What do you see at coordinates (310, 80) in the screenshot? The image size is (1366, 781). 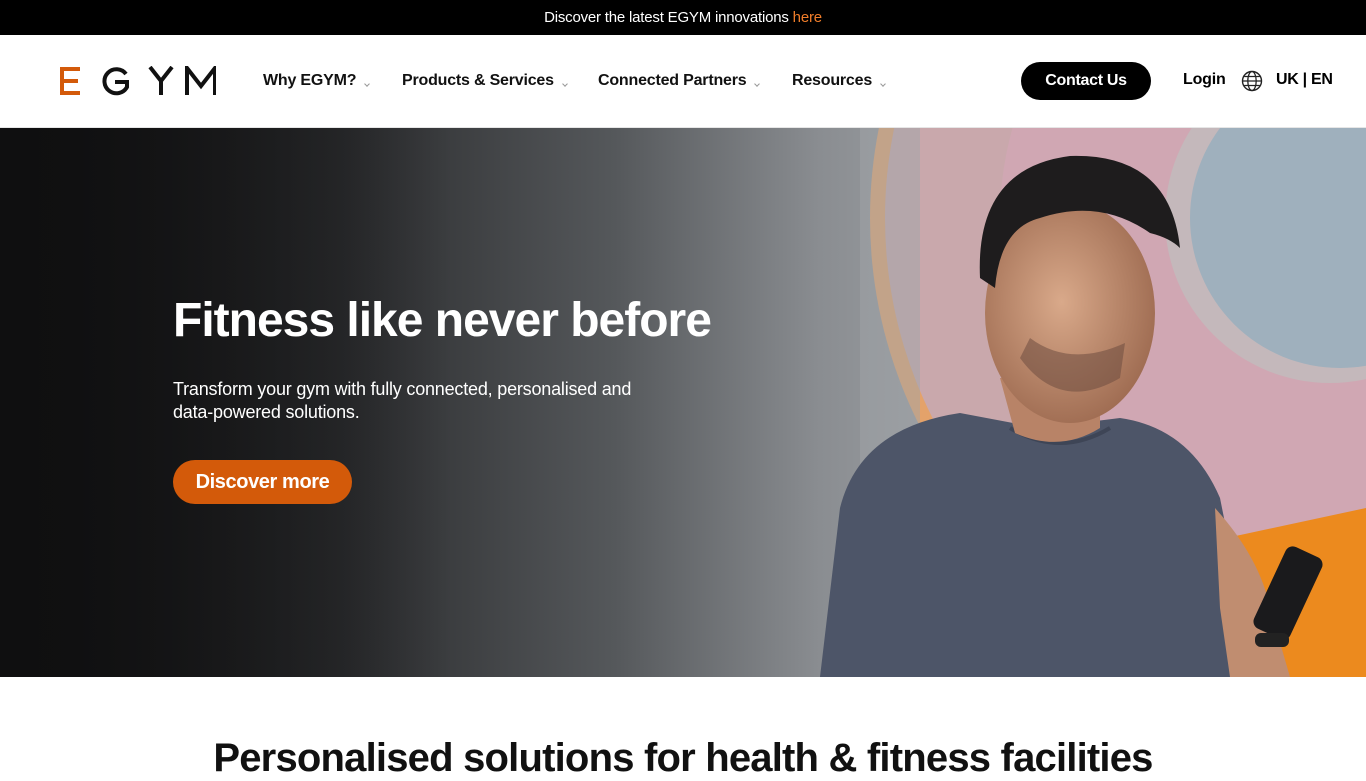 I see `nav-label: Why EGYM?` at bounding box center [310, 80].